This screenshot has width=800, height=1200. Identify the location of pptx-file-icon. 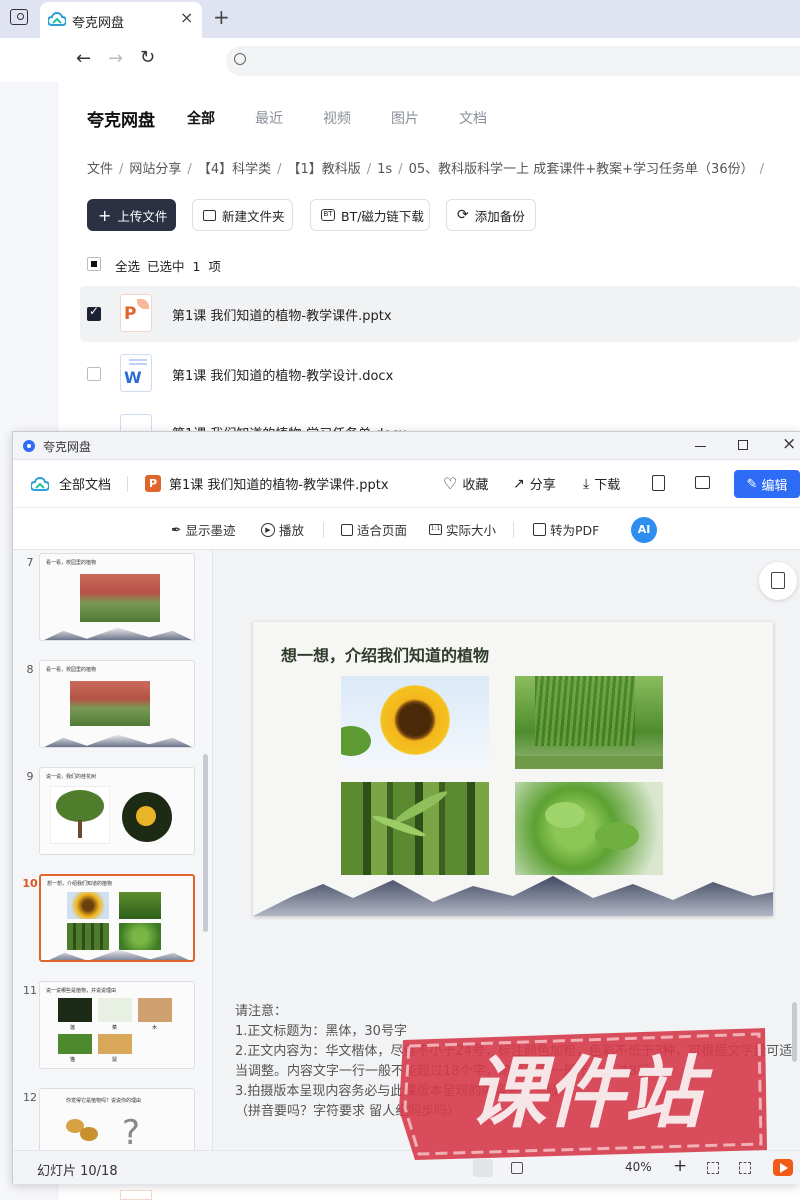
(136, 1195).